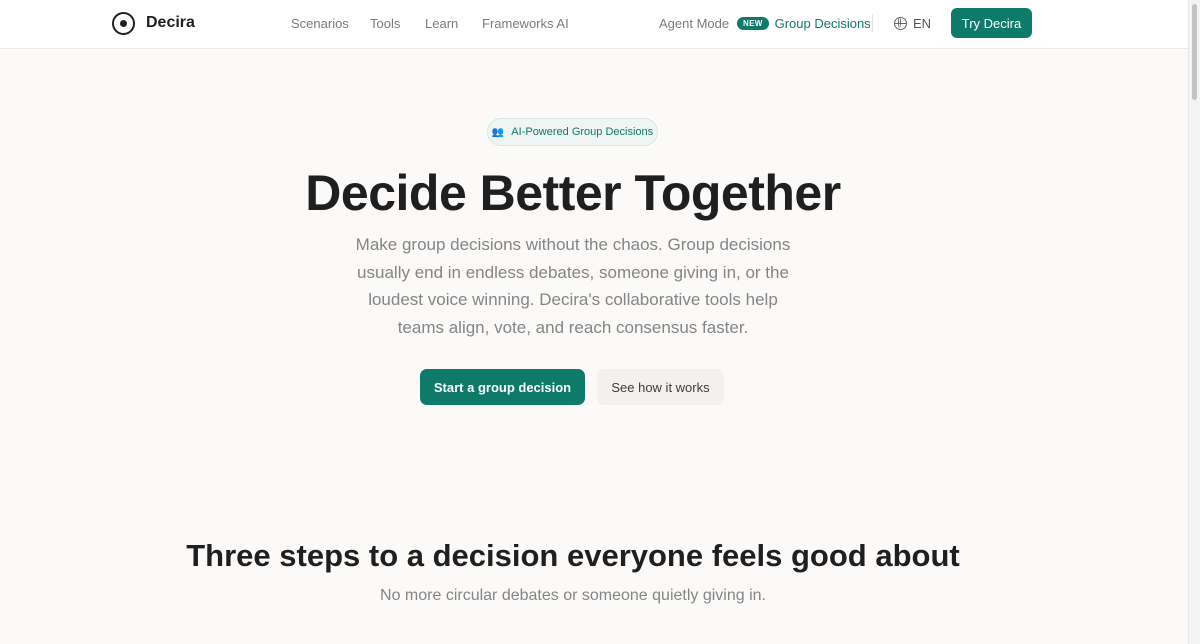 Image resolution: width=1200 pixels, height=644 pixels. I want to click on nav-tools: Tools, so click(385, 23).